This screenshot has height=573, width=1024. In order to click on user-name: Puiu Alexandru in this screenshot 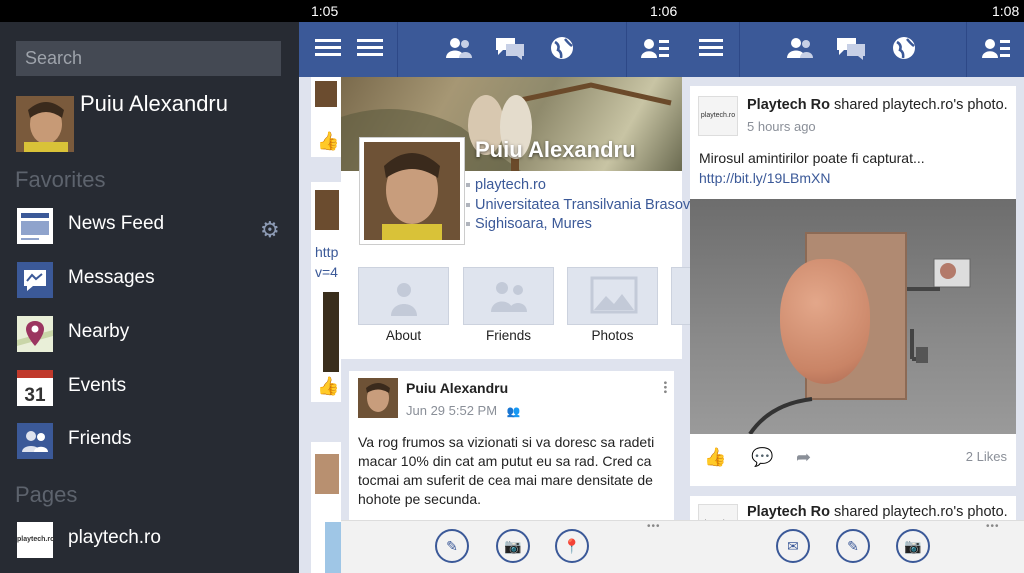, I will do `click(154, 104)`.